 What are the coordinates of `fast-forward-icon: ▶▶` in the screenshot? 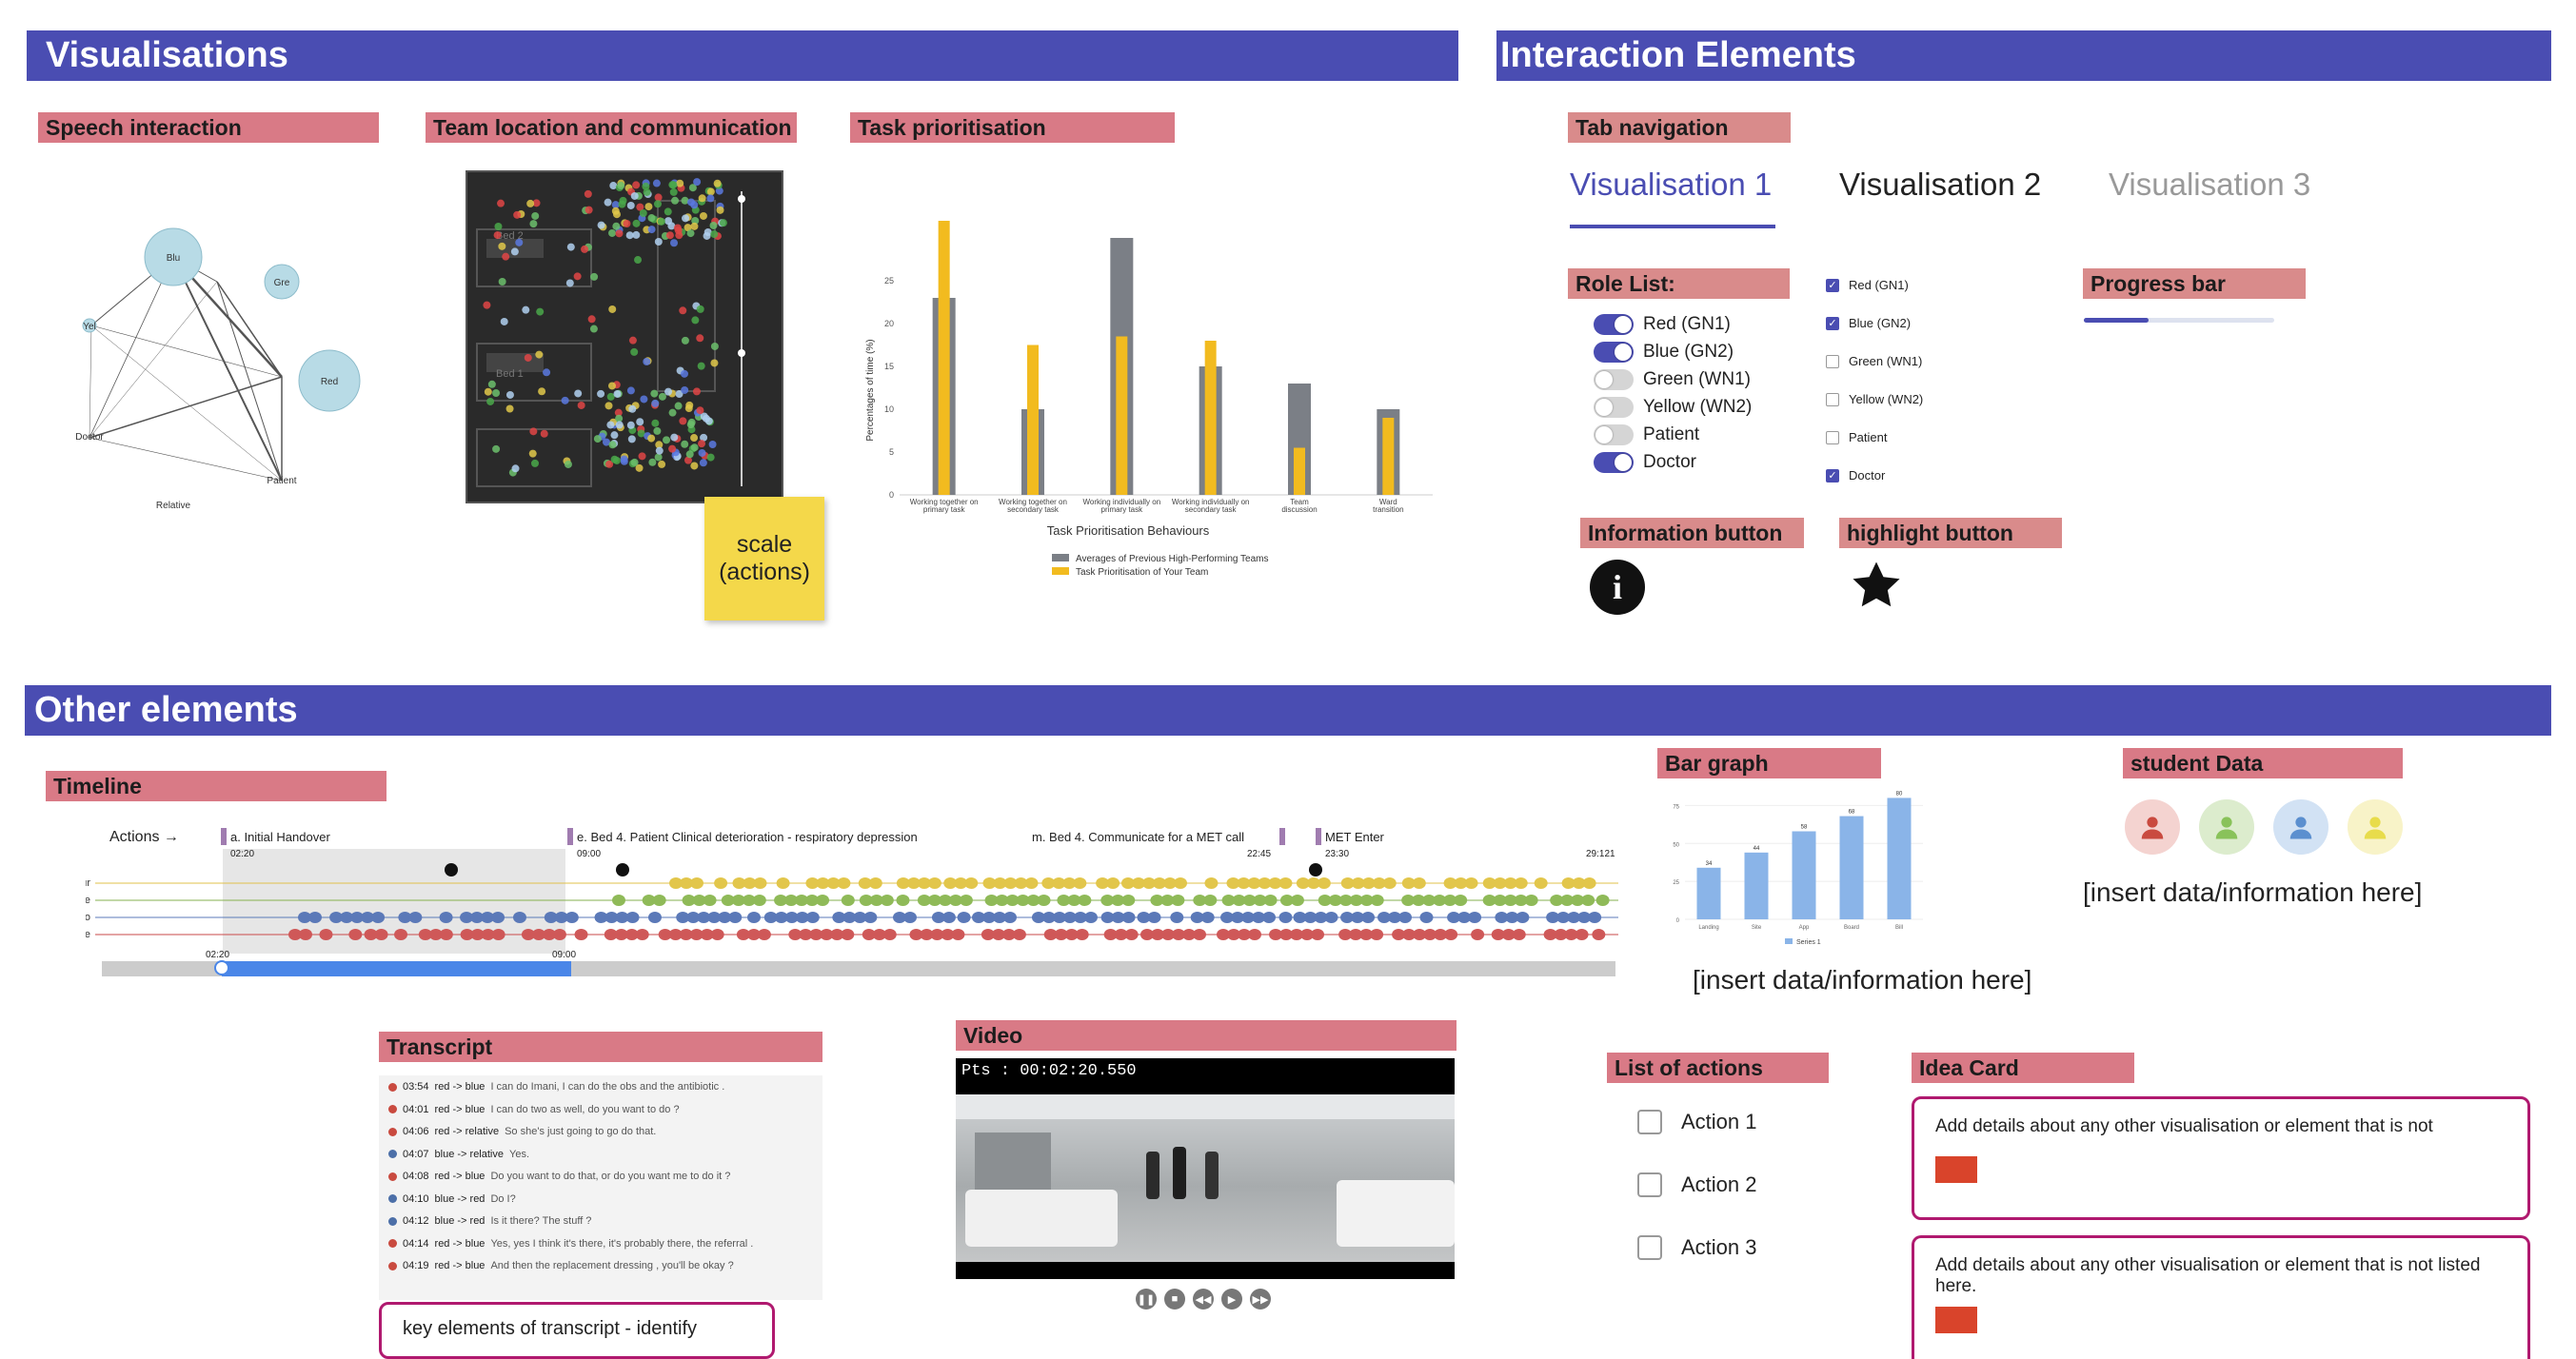 It's located at (1260, 1299).